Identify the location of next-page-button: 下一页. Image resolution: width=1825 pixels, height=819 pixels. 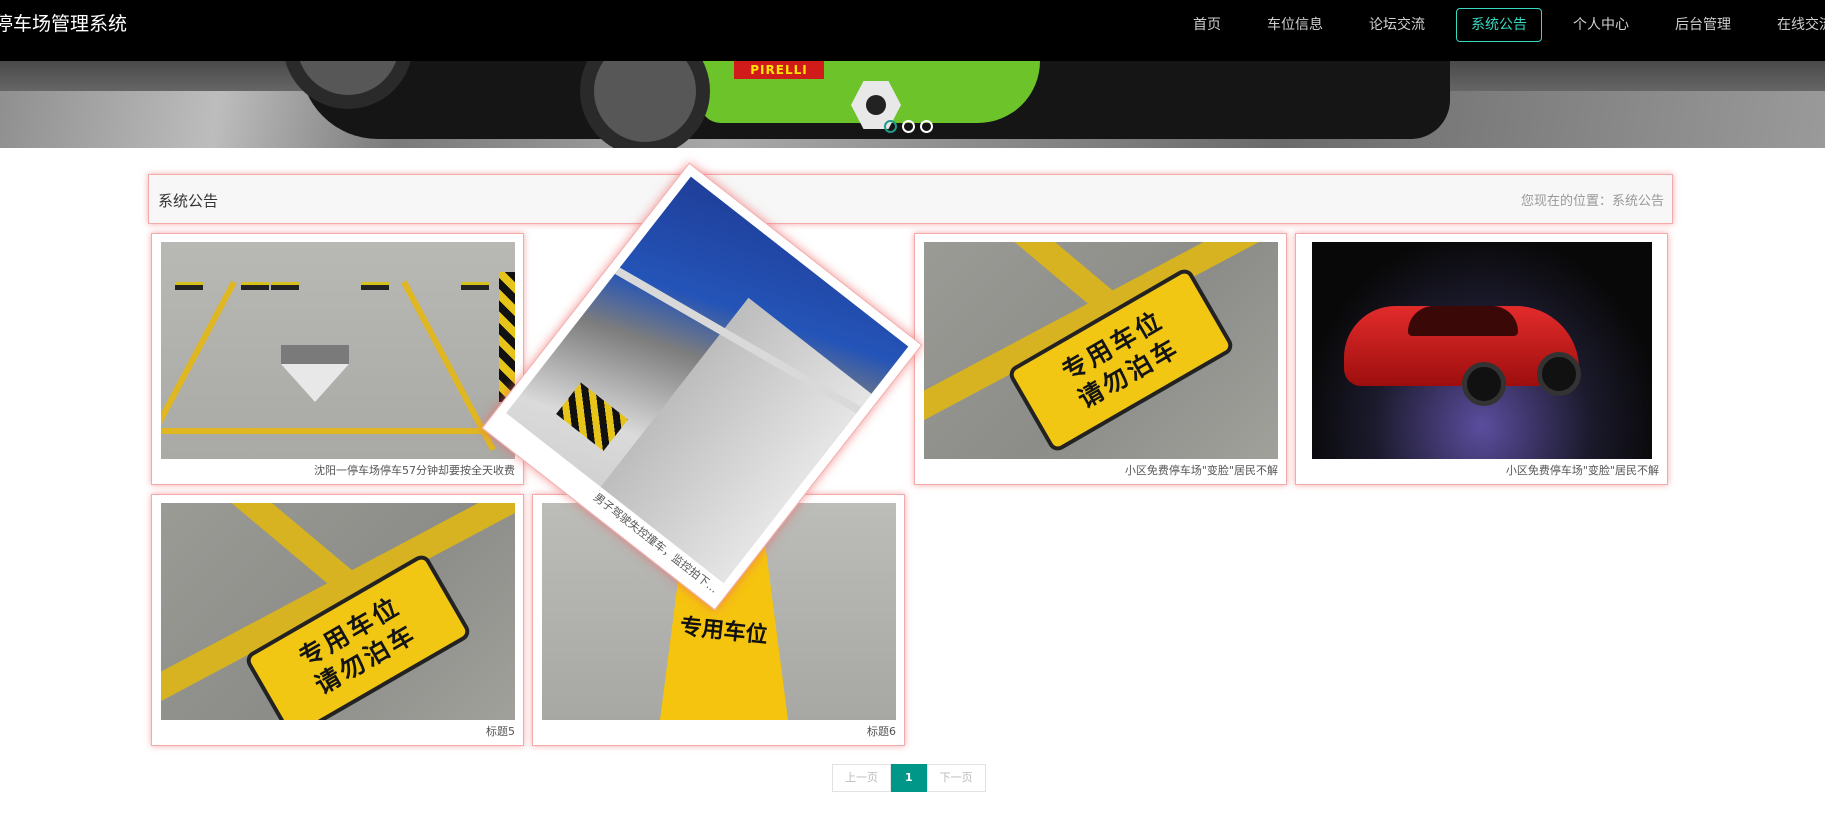
(956, 778).